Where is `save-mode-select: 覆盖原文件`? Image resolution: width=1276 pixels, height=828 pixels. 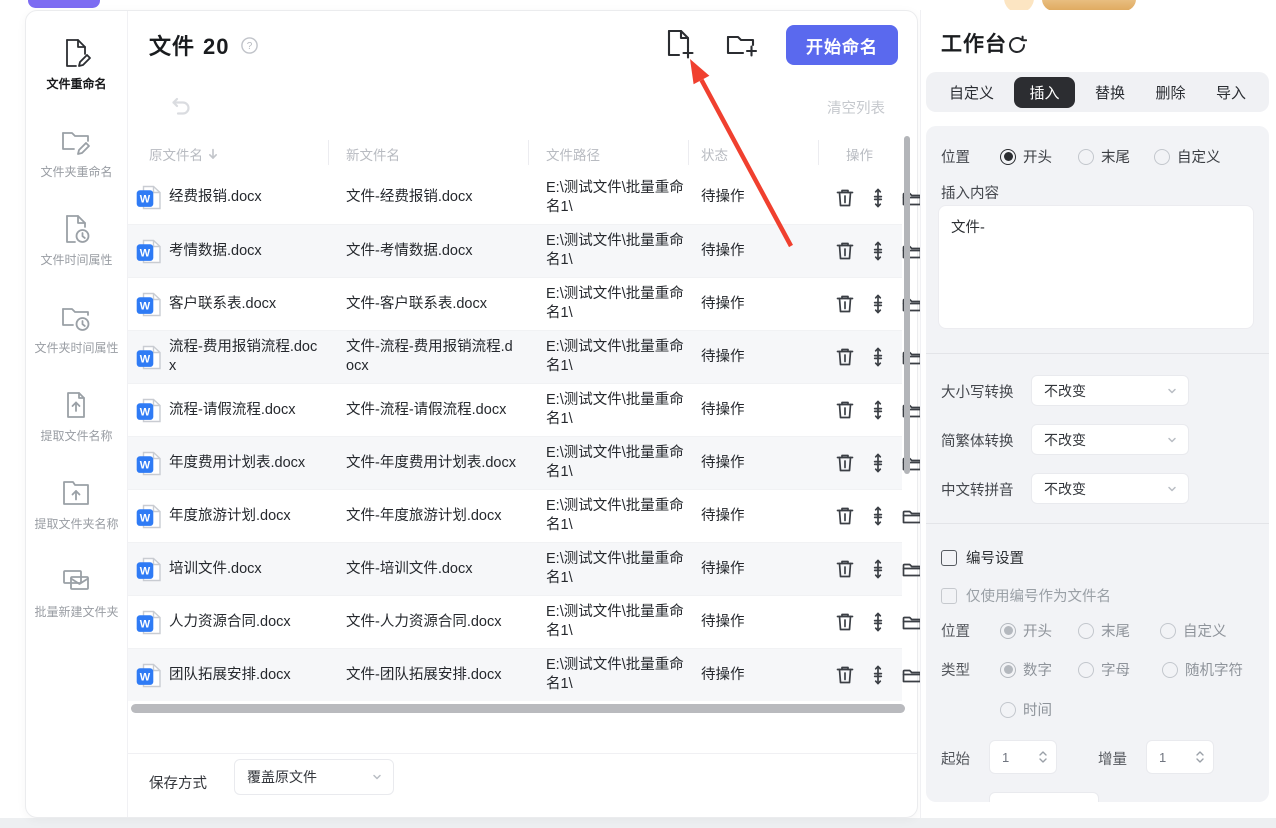 save-mode-select: 覆盖原文件 is located at coordinates (314, 777).